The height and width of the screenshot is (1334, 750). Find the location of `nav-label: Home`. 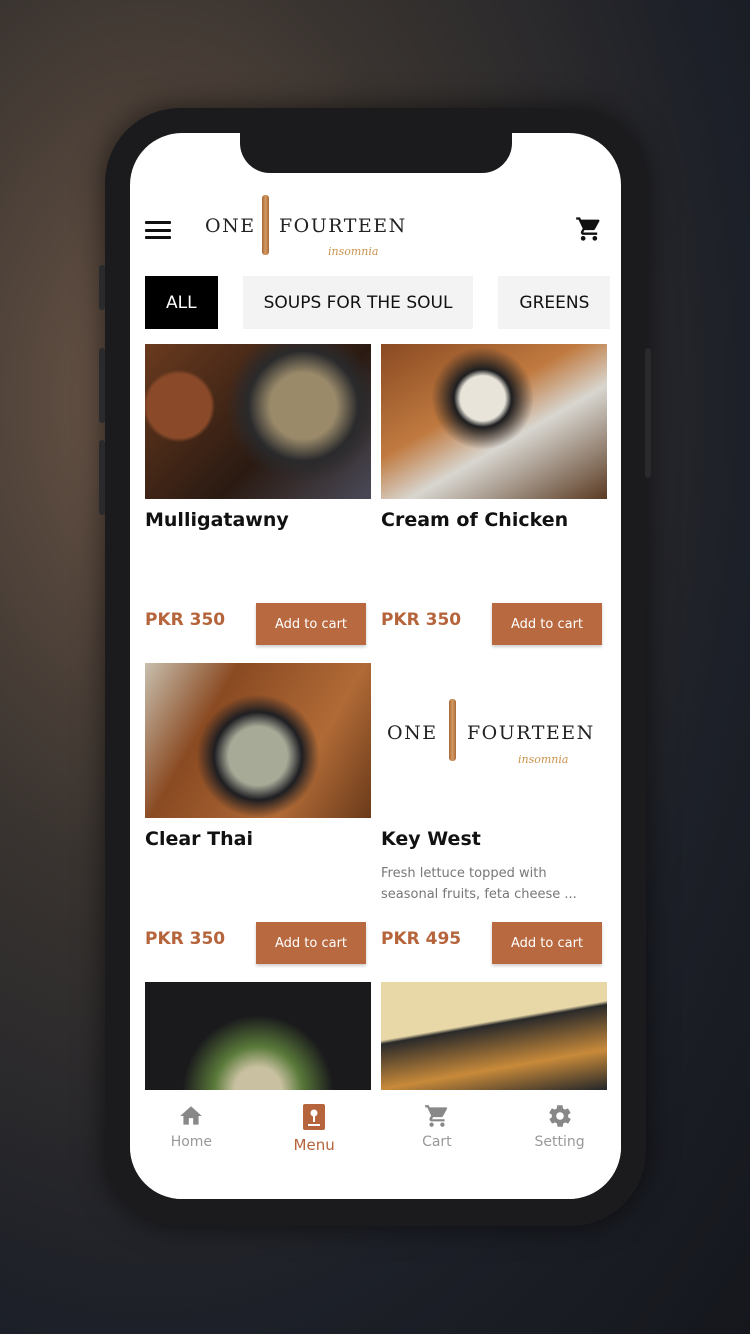

nav-label: Home is located at coordinates (191, 1142).